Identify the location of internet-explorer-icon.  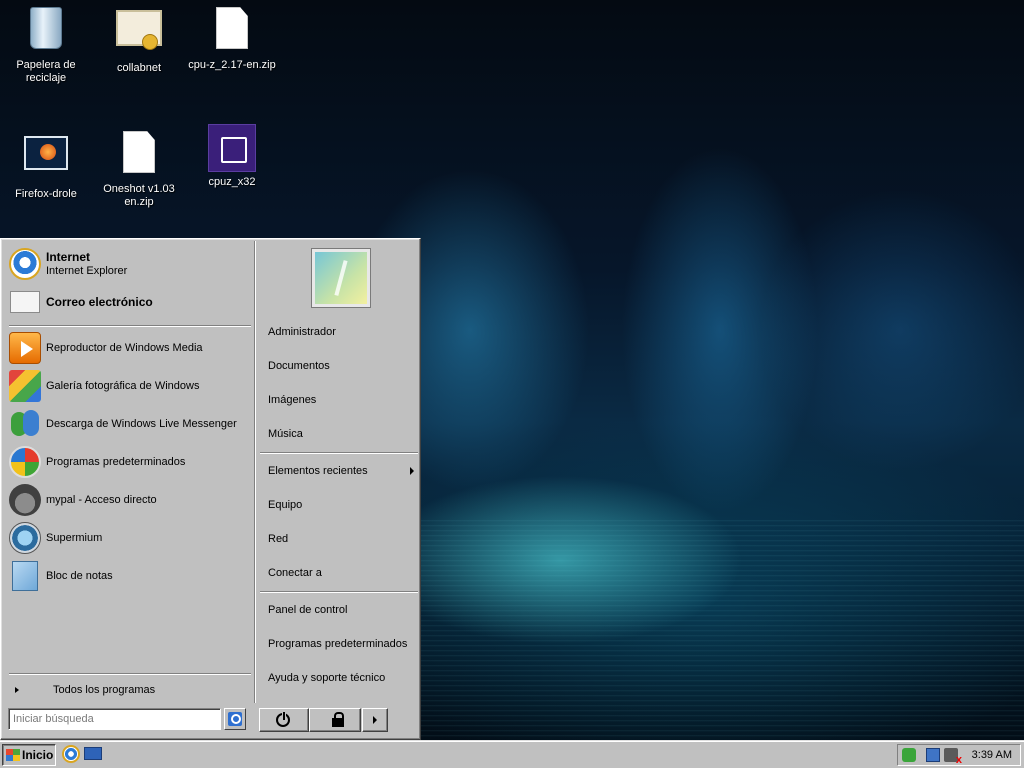
(25, 264).